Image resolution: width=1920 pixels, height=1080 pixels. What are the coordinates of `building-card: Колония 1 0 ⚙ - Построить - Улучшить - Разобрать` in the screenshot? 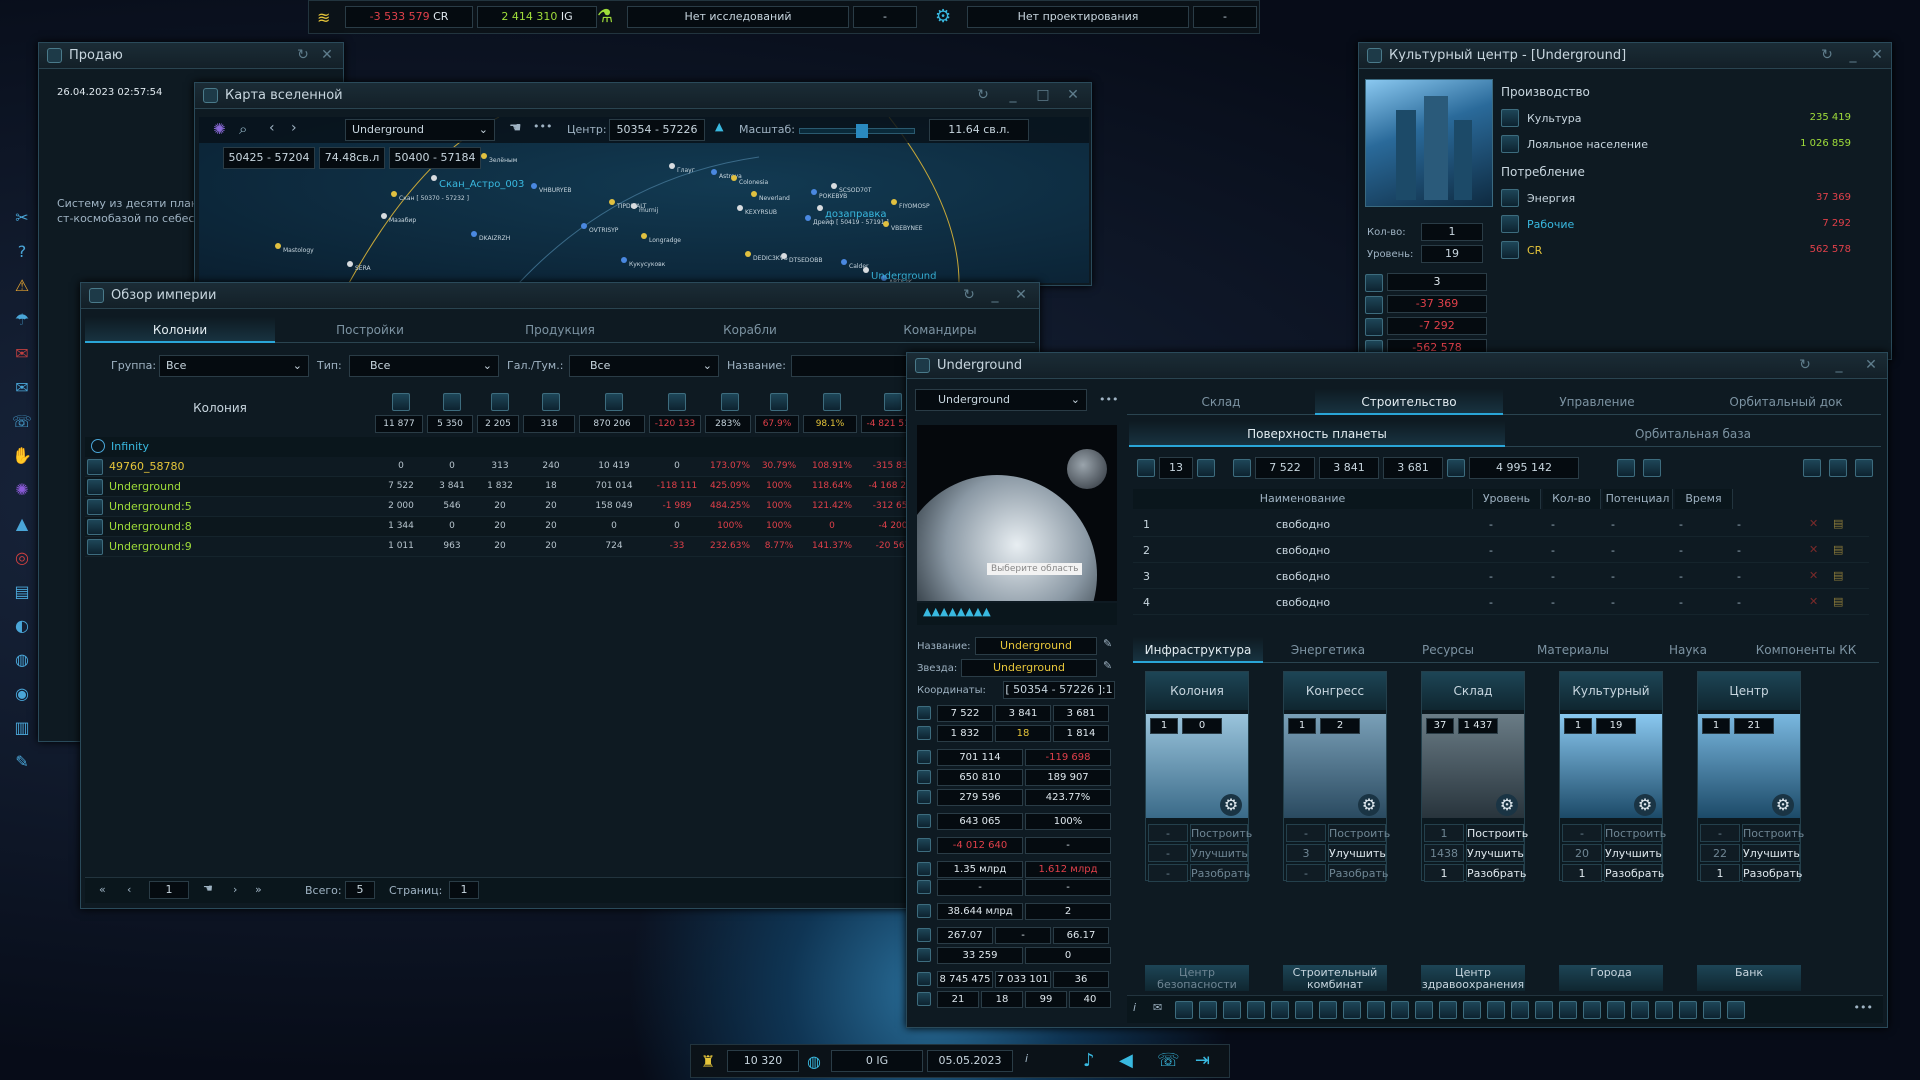 It's located at (1198, 776).